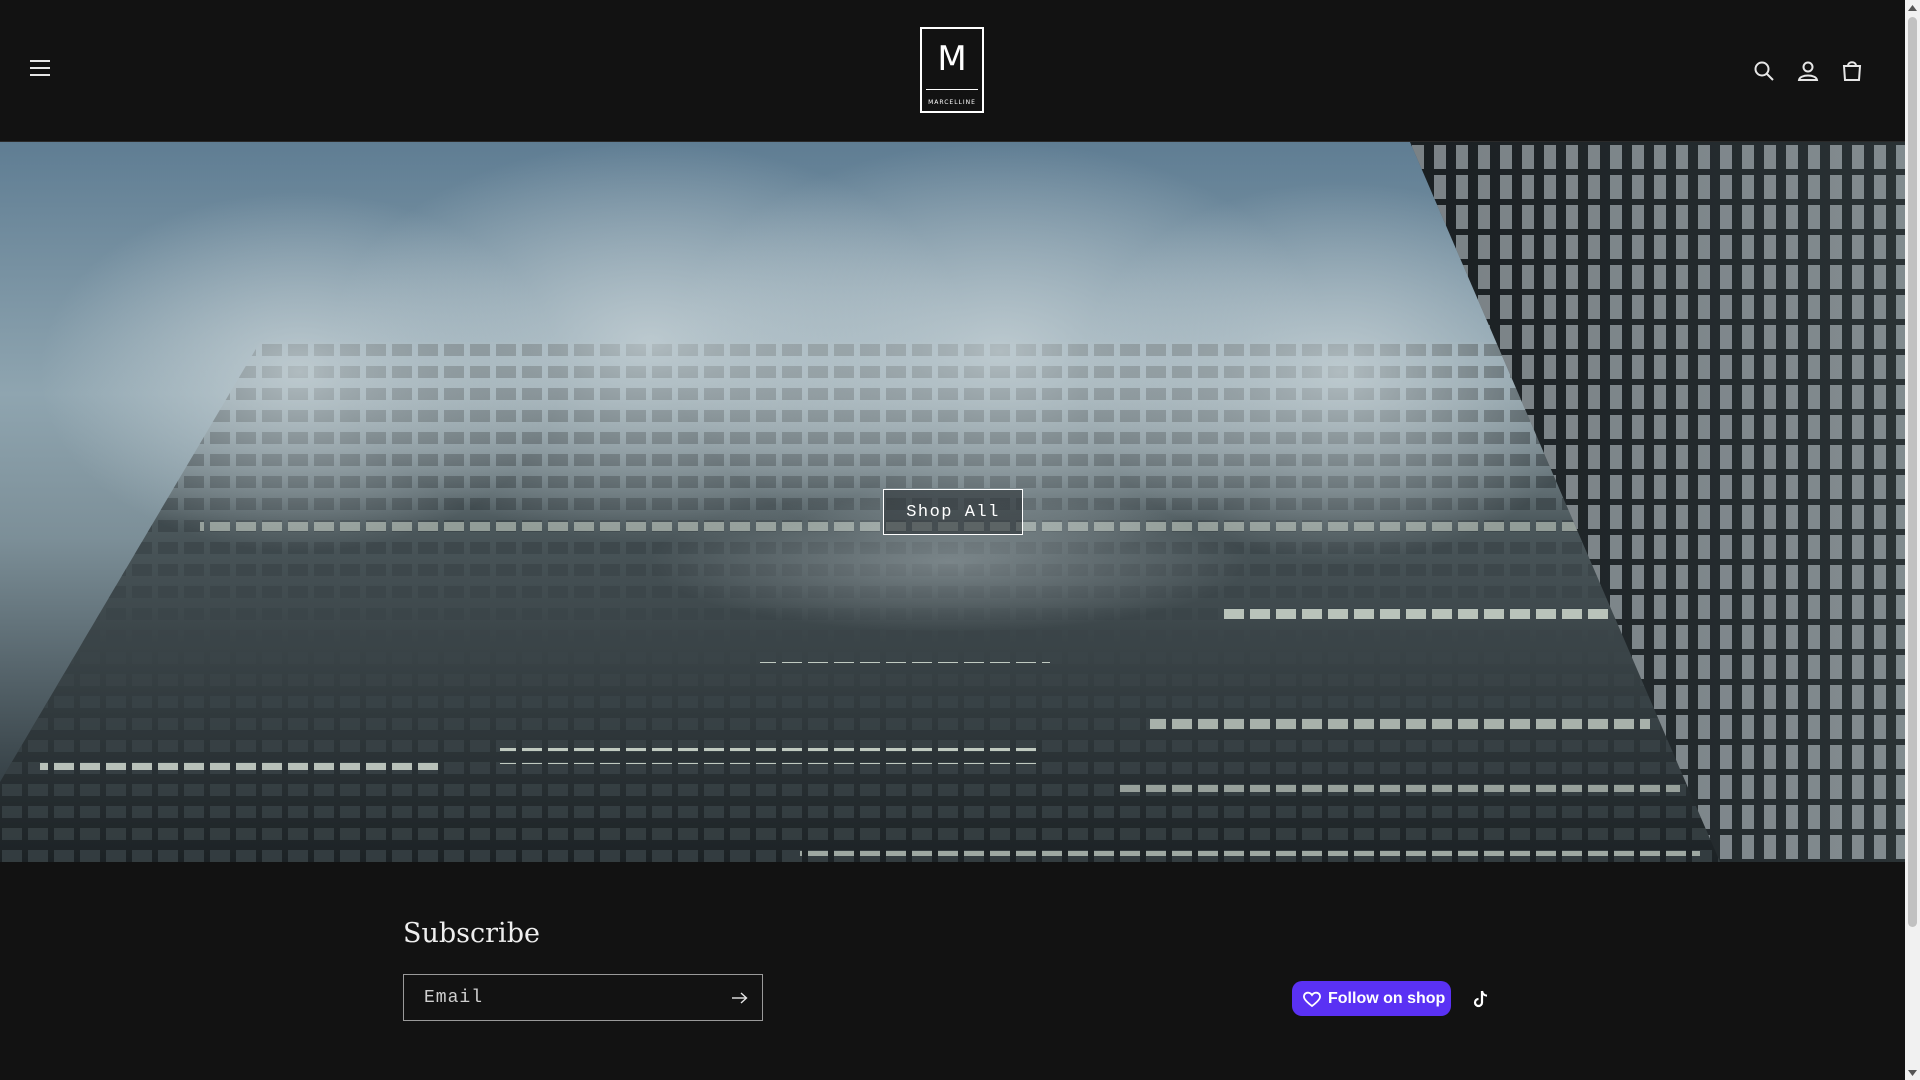 This screenshot has height=1080, width=1920. Describe the element at coordinates (1912, 1072) in the screenshot. I see `scroll-down-arrow-icon` at that location.